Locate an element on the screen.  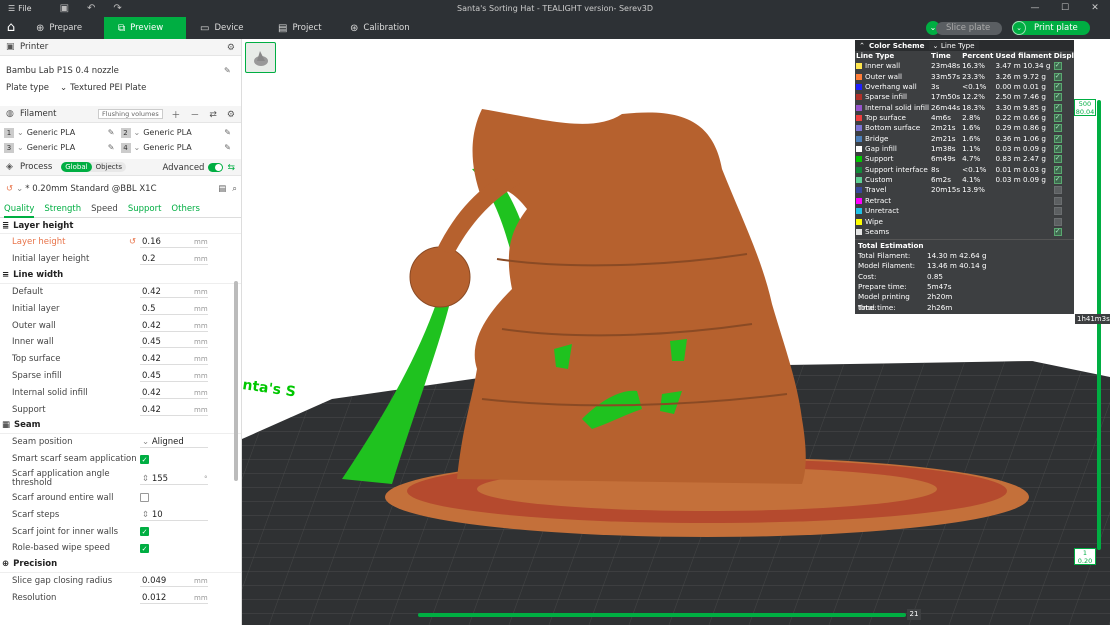
tab-prepare: ⊕ Prepare is located at coordinates (63, 28).